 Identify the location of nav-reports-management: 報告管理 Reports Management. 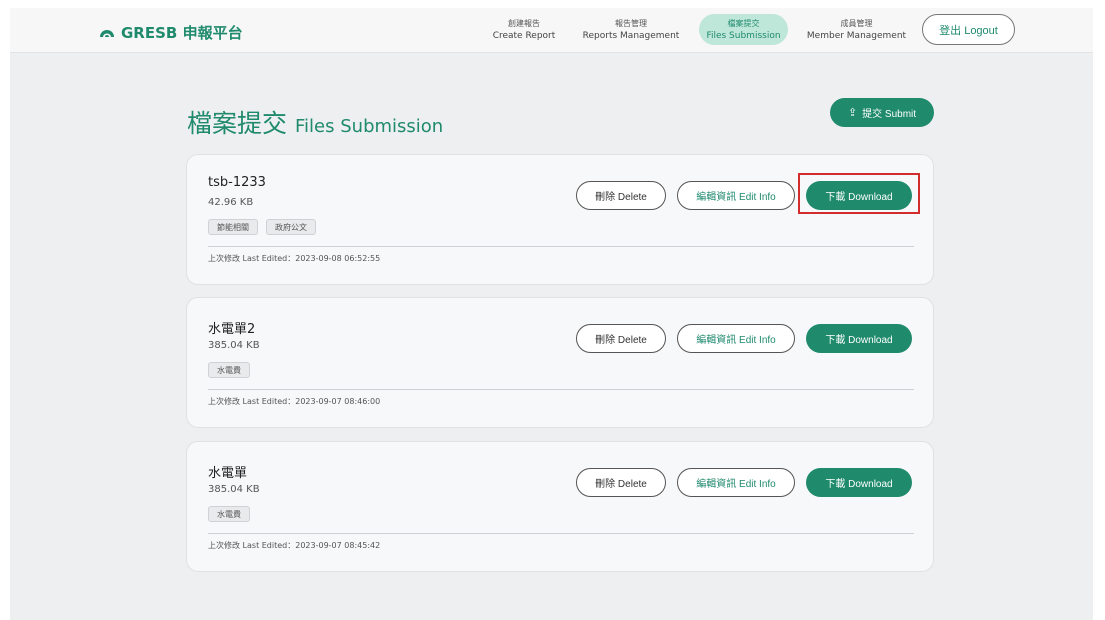
(631, 29).